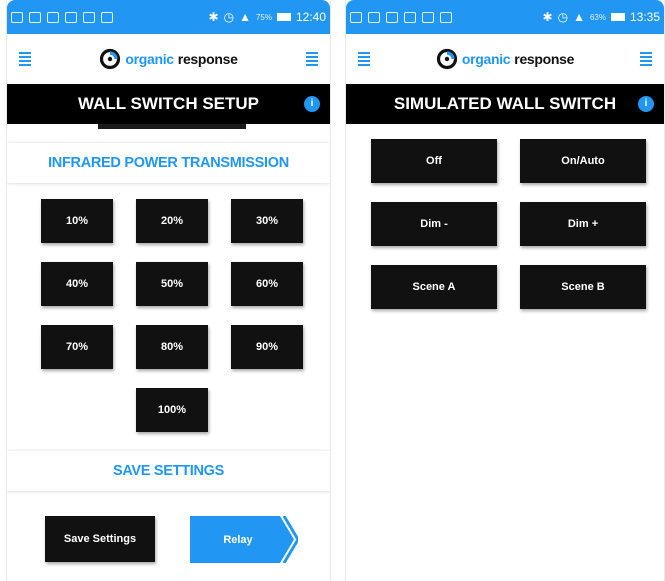 The height and width of the screenshot is (581, 665). Describe the element at coordinates (434, 287) in the screenshot. I see `scene-a-button: Scene A` at that location.